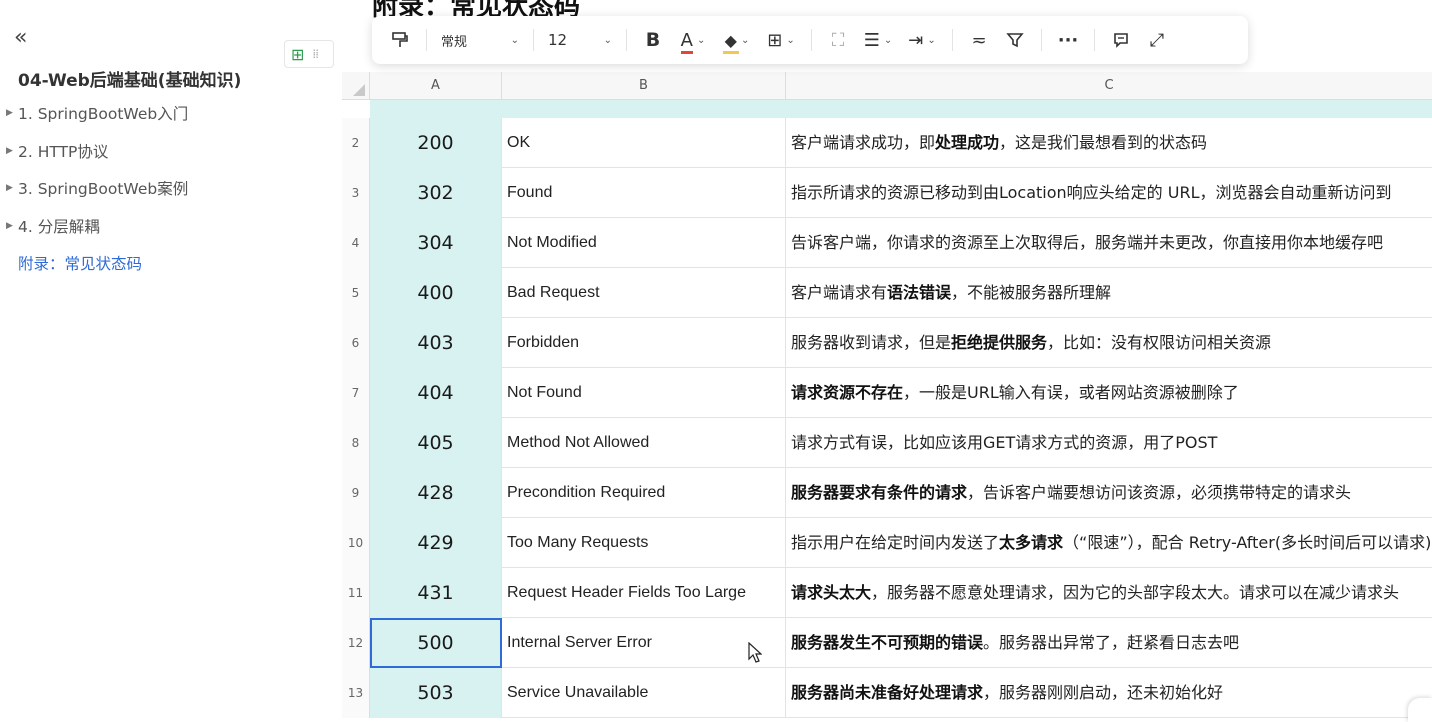  Describe the element at coordinates (436, 193) in the screenshot. I see `status-code-cell: 302` at that location.